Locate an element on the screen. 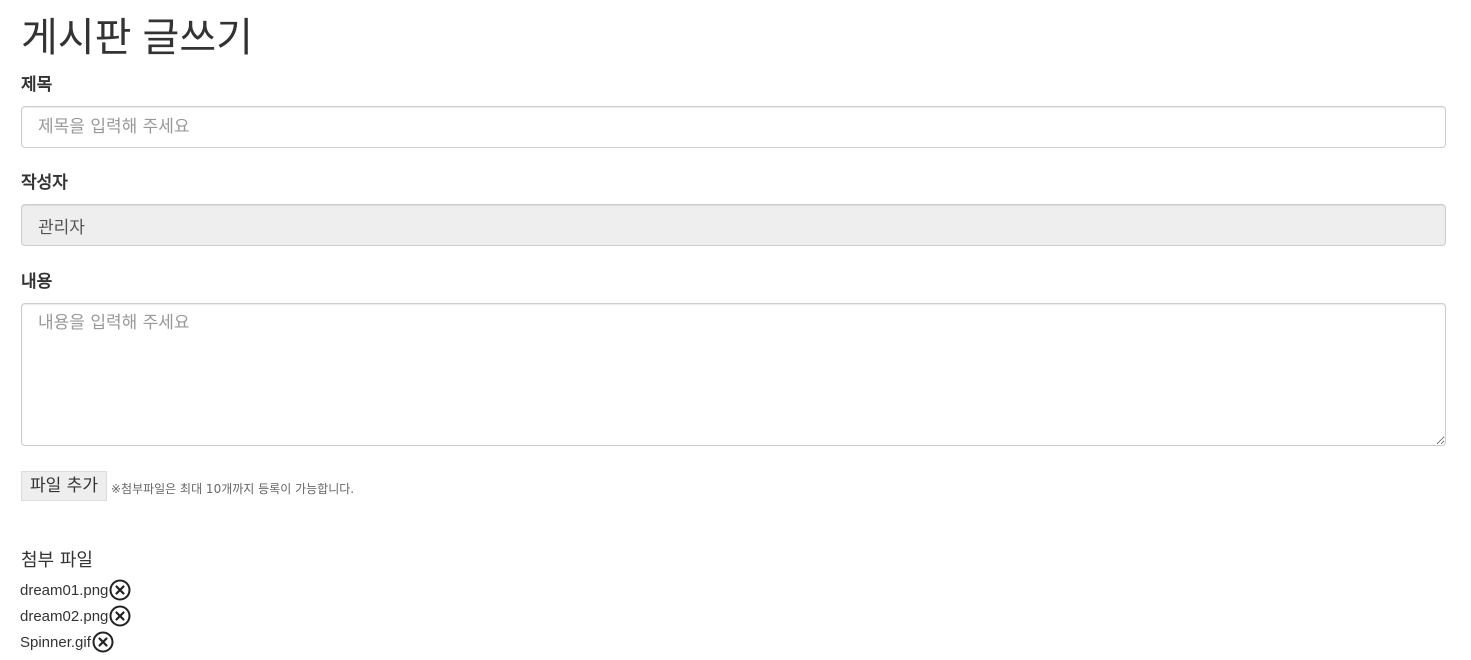  attachment-item: dream02.png is located at coordinates (75, 616).